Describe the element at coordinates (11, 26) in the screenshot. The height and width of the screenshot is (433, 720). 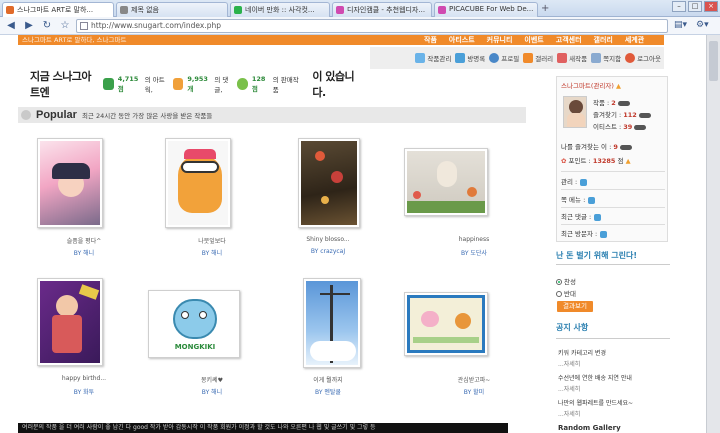
I see `back-icon: ◀` at that location.